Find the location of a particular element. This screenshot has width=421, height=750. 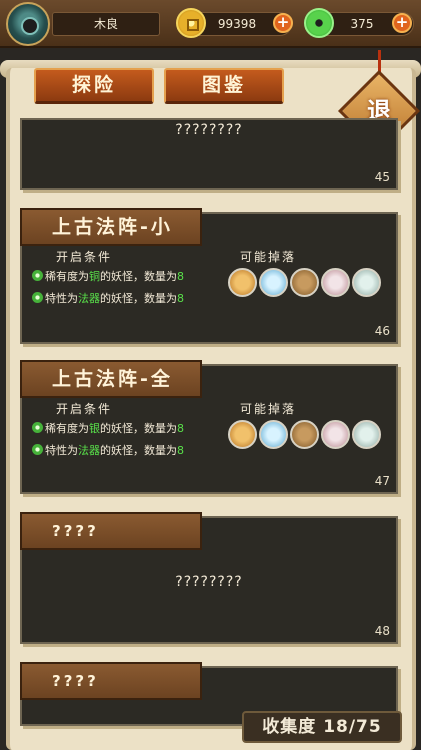

atlas-card: ???????? 45 is located at coordinates (209, 154).